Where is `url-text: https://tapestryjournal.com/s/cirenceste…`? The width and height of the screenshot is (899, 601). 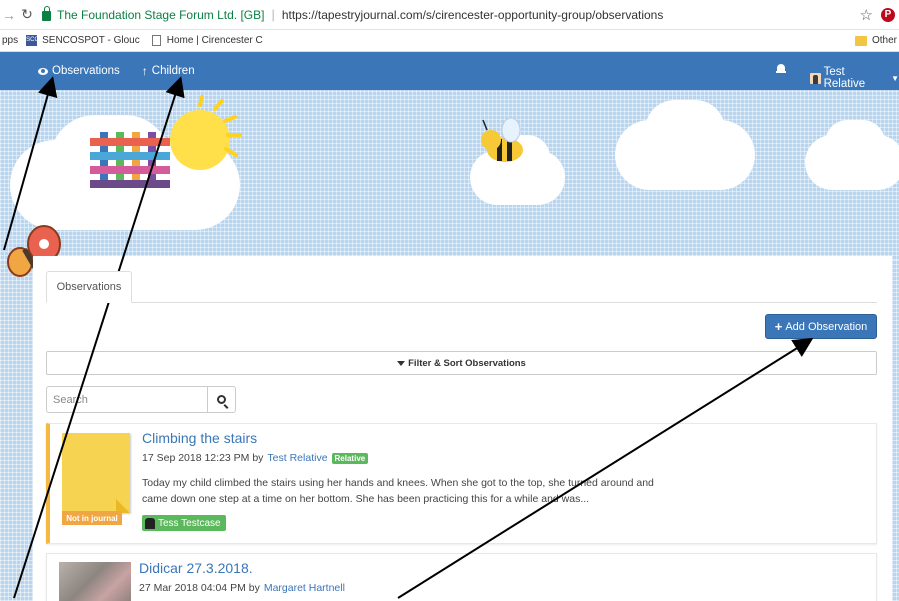
url-text: https://tapestryjournal.com/s/cirenceste… is located at coordinates (473, 15).